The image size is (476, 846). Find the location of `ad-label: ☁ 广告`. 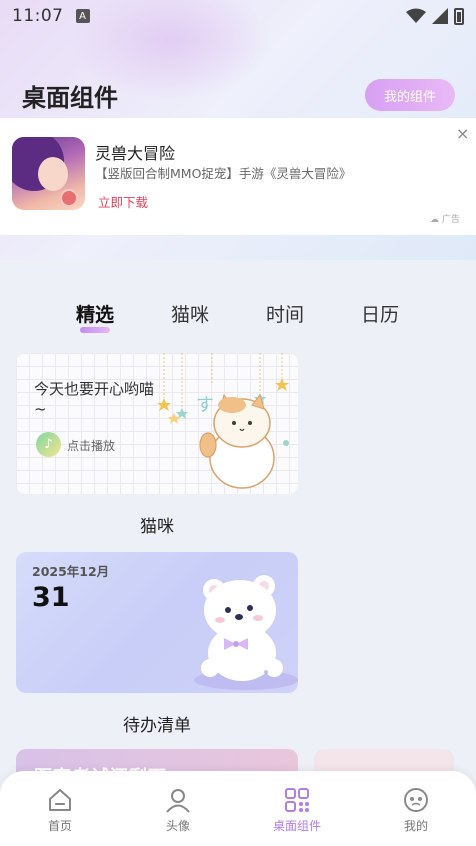

ad-label: ☁ 广告 is located at coordinates (445, 218).